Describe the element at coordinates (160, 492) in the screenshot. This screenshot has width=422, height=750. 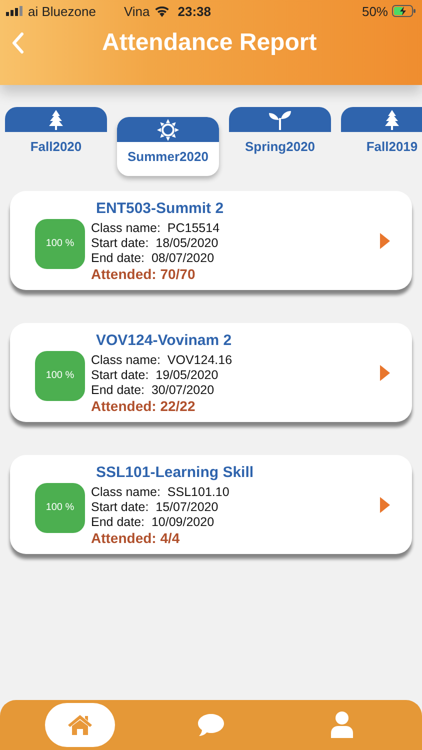
I see `class-name-text: Class name: SSL101.10` at that location.